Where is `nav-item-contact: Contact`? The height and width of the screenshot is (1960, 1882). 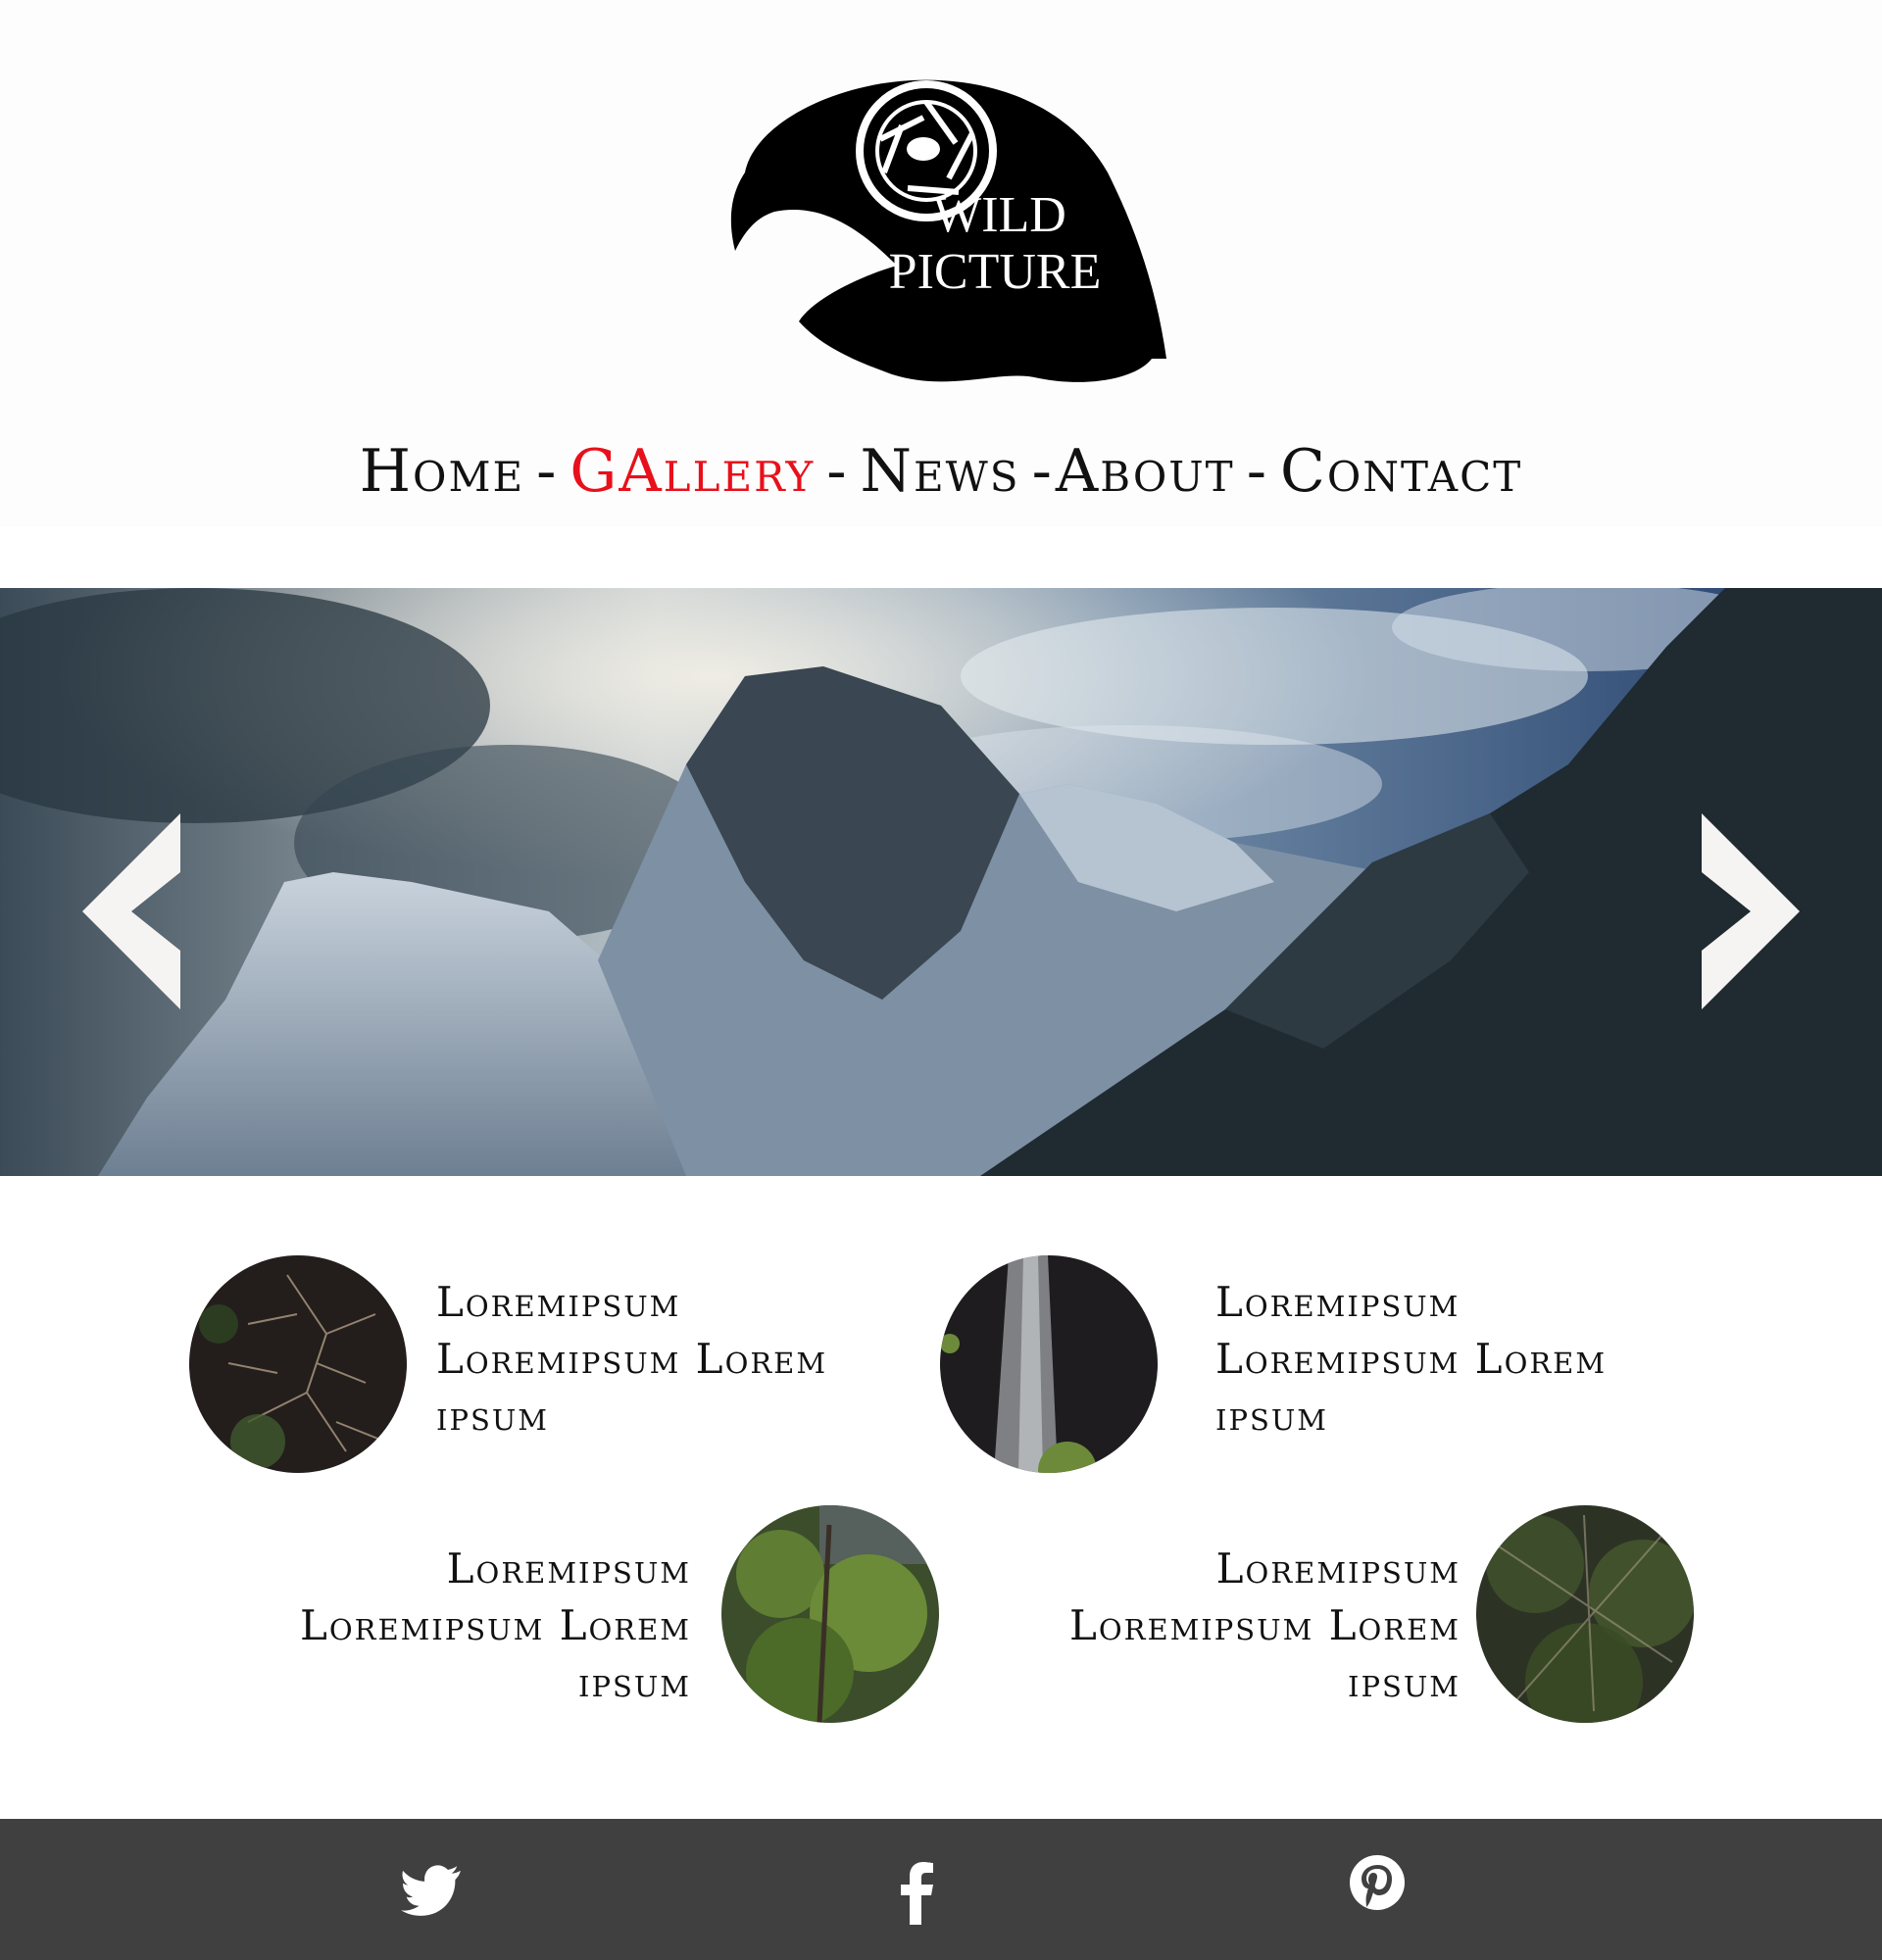
nav-item-contact: Contact is located at coordinates (1401, 471).